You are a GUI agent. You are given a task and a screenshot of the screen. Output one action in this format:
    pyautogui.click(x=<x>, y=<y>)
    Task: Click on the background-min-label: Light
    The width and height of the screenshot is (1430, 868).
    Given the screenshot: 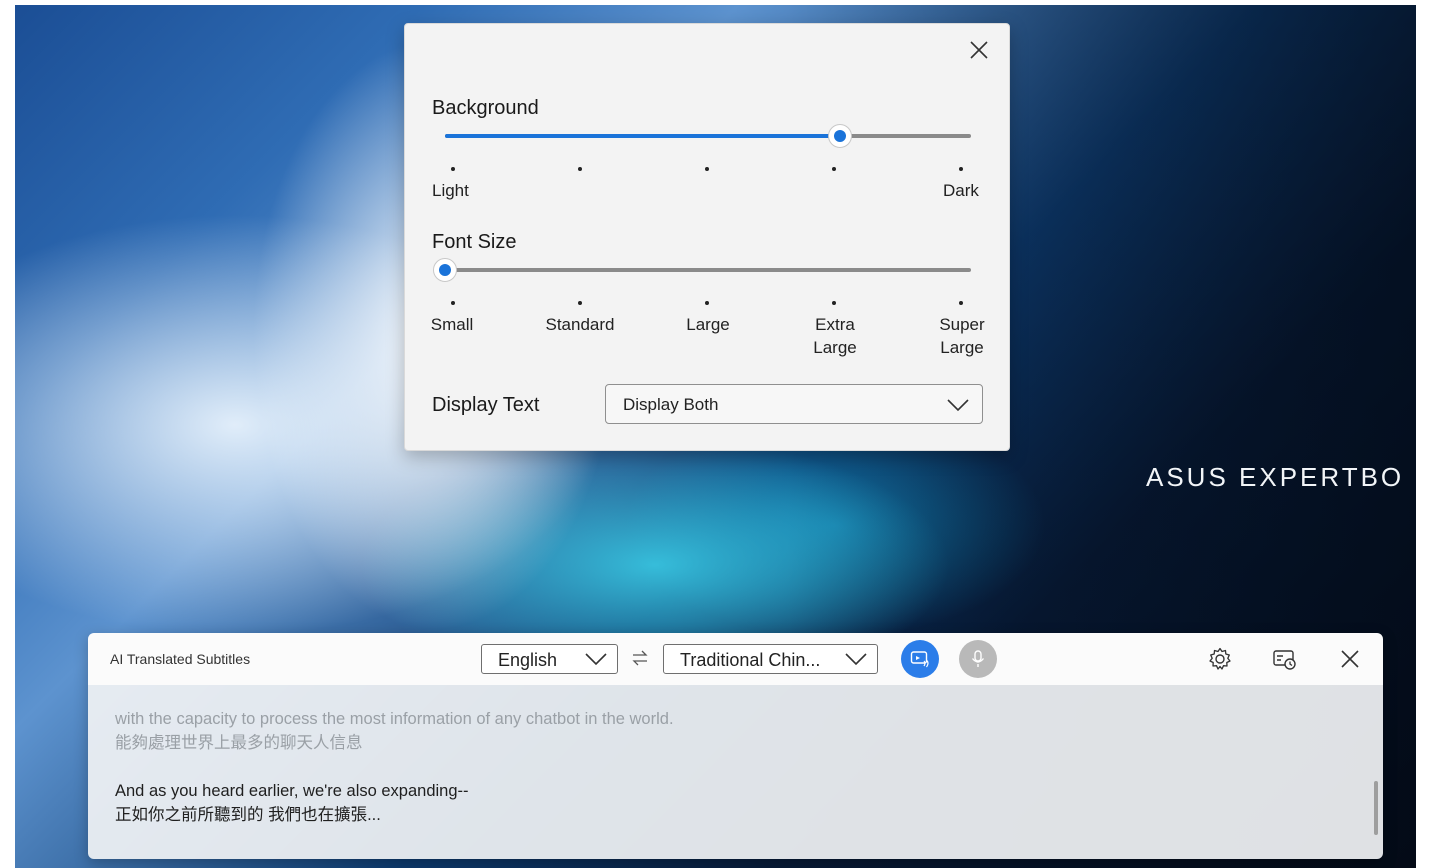 What is the action you would take?
    pyautogui.click(x=450, y=190)
    